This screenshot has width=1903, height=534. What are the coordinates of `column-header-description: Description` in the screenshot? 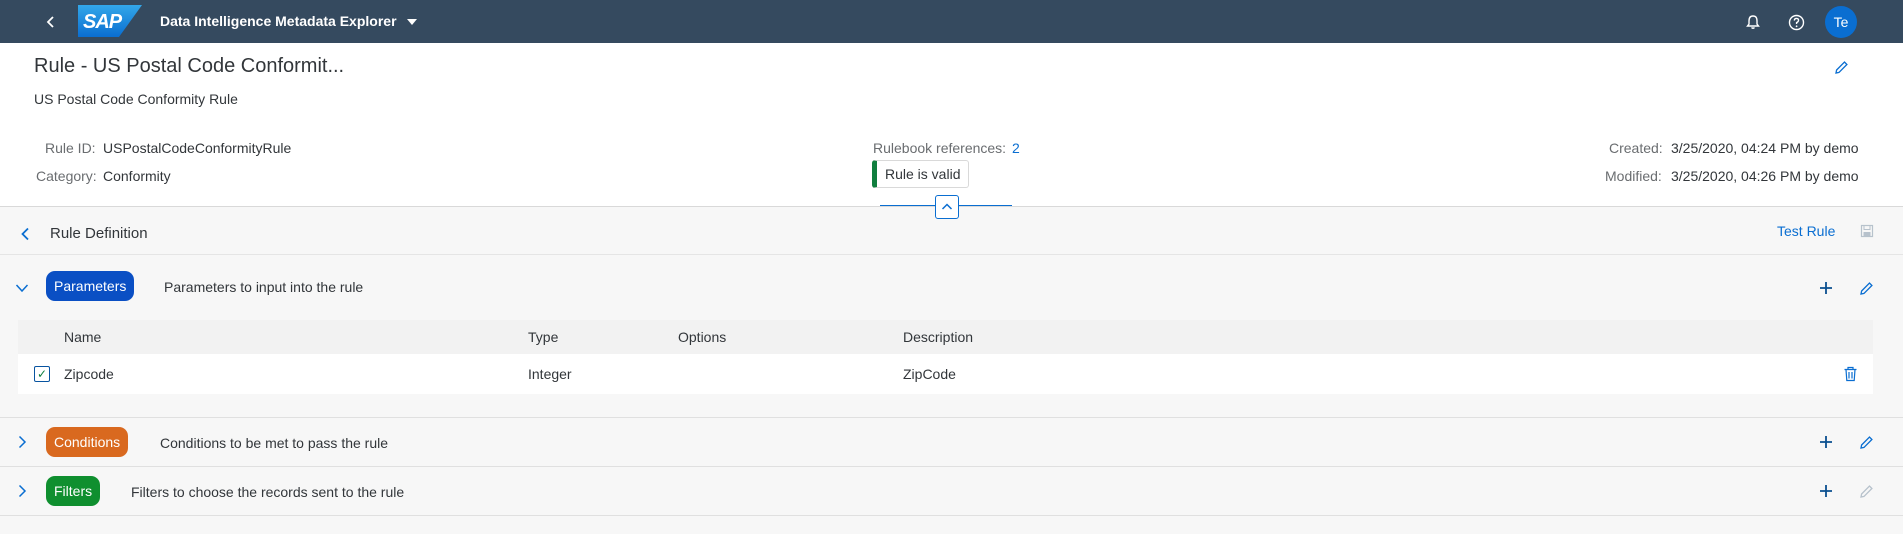 It's located at (938, 337).